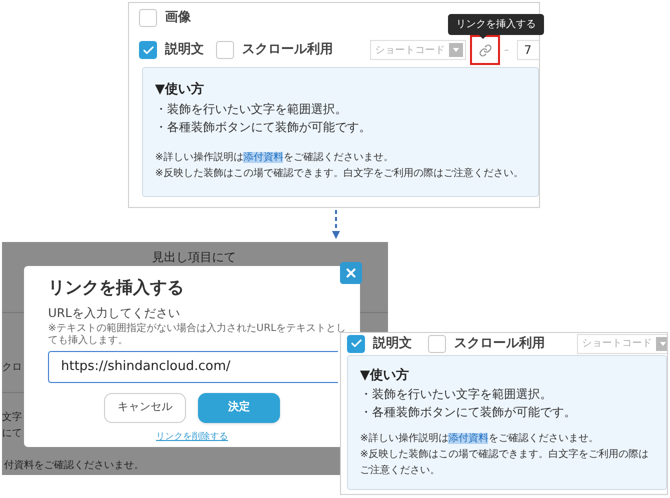 The width and height of the screenshot is (670, 498). Describe the element at coordinates (145, 407) in the screenshot. I see `cancel-button: キャンセル` at that location.